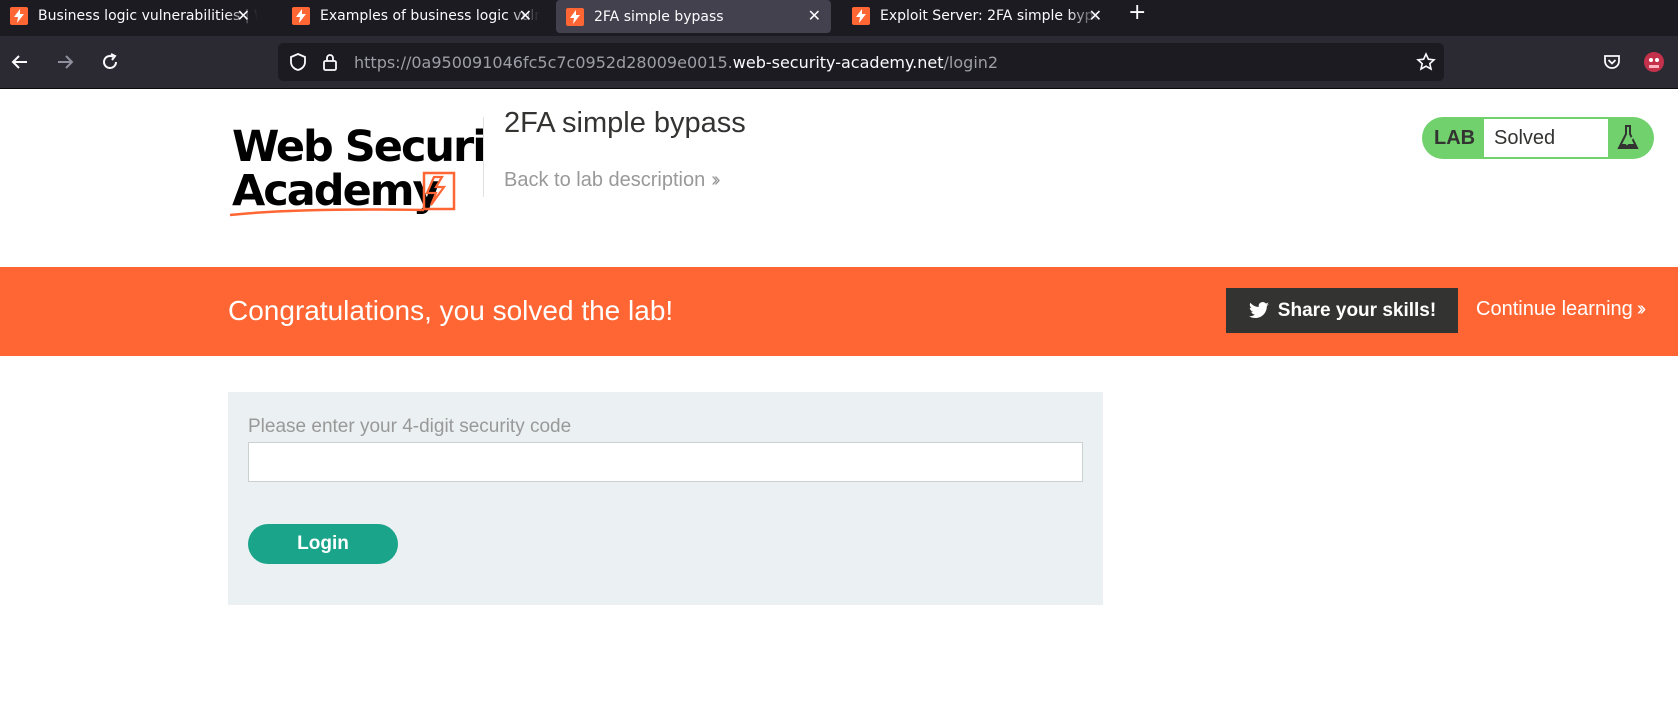 The width and height of the screenshot is (1678, 715). I want to click on tab-title: Exploit Server: 2FA simple bypas, so click(990, 16).